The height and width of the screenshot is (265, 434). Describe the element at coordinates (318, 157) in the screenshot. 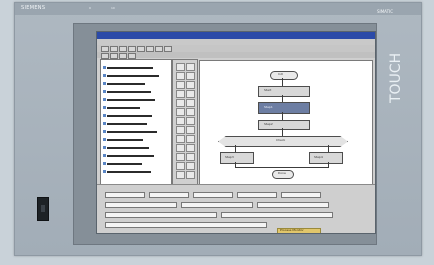

I see `diagram-node-label: Step4` at that location.